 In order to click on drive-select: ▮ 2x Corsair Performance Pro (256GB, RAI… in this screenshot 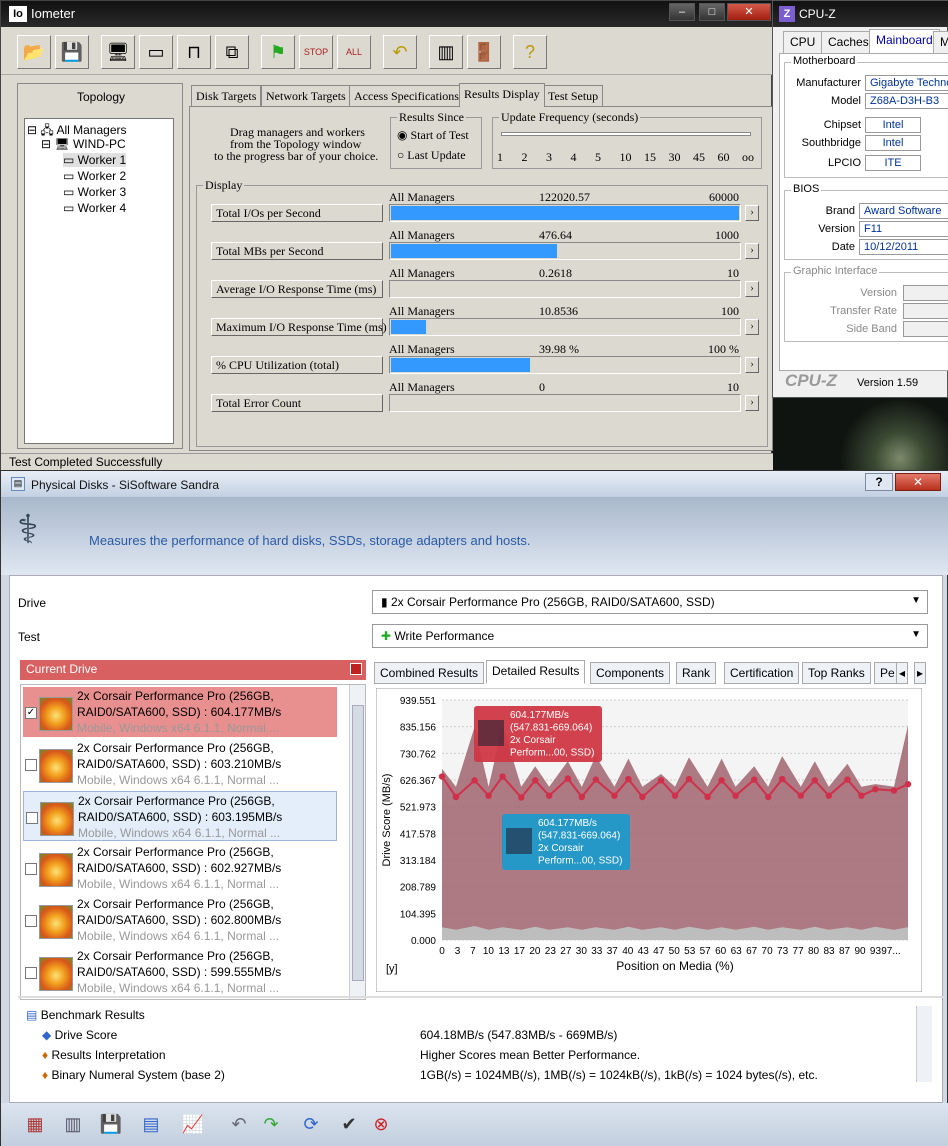, I will do `click(650, 602)`.